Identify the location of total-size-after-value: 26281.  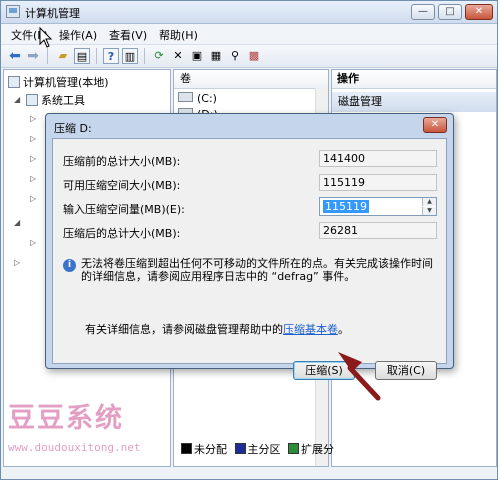
(378, 230).